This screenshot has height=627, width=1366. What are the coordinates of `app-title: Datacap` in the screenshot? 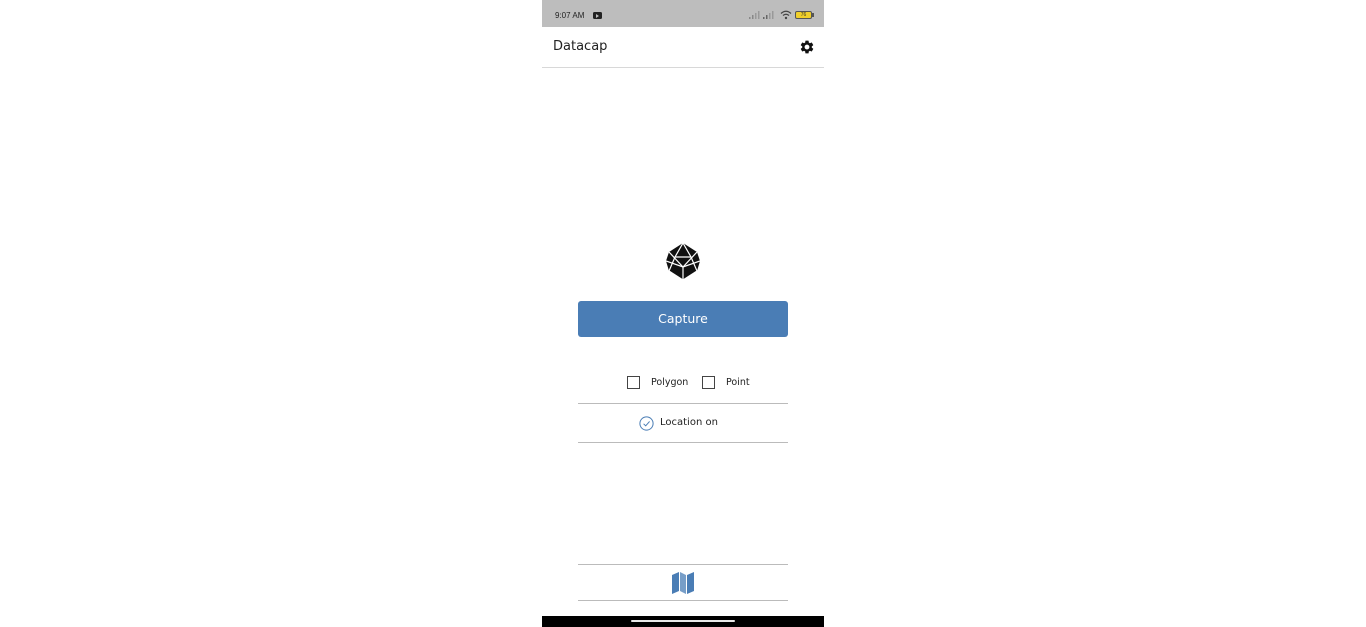 It's located at (580, 46).